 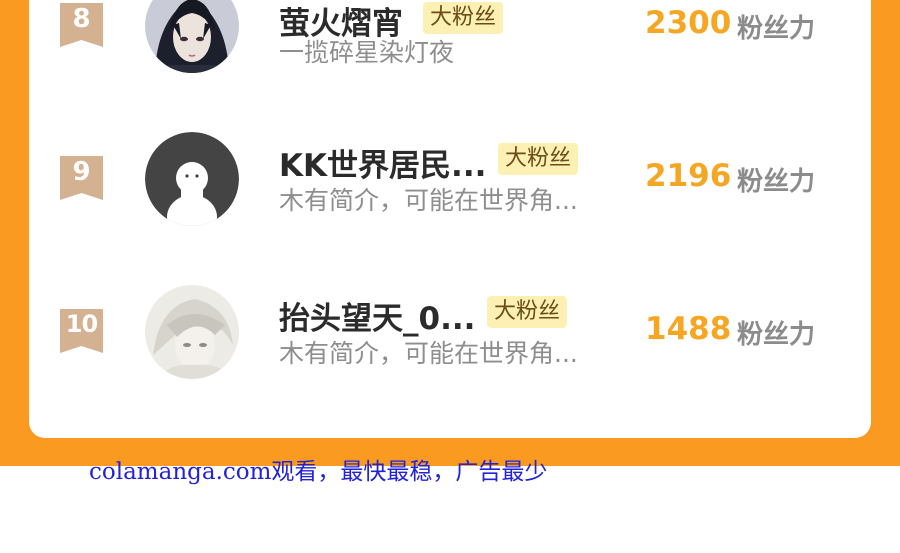 I want to click on site-watermark: colamanga.com观看，最快最稳，广告最少, so click(x=318, y=472).